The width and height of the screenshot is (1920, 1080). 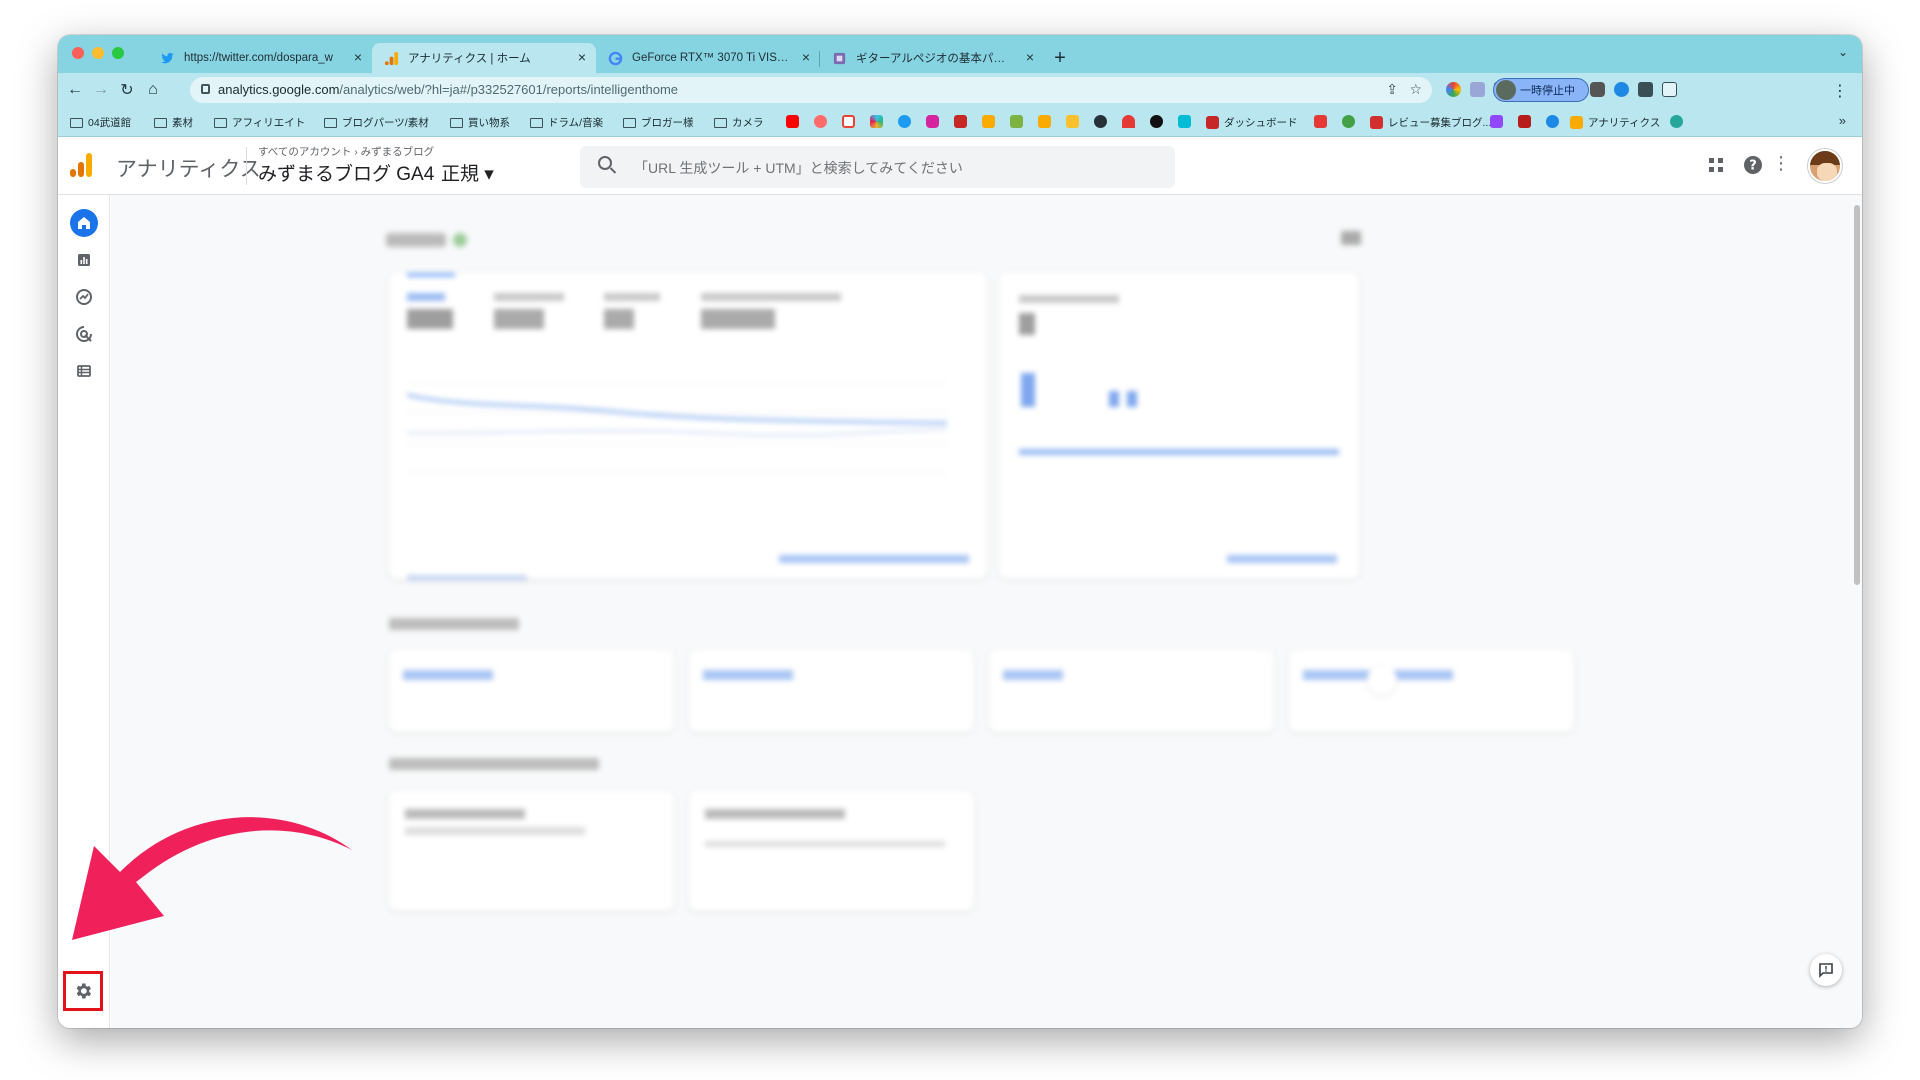 I want to click on tab-twitter: https://twitter.com/dospara_w ×, so click(x=260, y=58).